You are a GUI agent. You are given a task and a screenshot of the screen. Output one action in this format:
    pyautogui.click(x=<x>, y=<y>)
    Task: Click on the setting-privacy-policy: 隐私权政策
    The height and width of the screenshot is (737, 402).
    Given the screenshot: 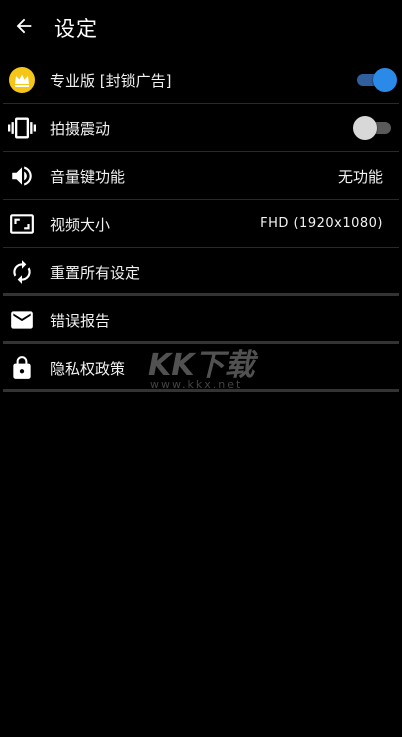 What is the action you would take?
    pyautogui.click(x=201, y=368)
    